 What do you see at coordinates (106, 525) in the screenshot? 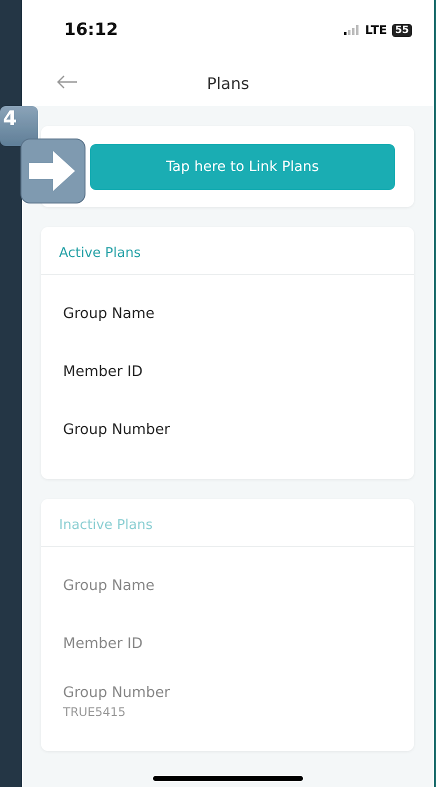
I see `section-title: Inactive Plans` at bounding box center [106, 525].